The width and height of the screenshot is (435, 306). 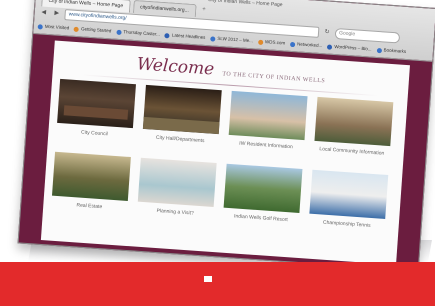 I want to click on card-planning-visit: Planning a Visit?, so click(x=176, y=191).